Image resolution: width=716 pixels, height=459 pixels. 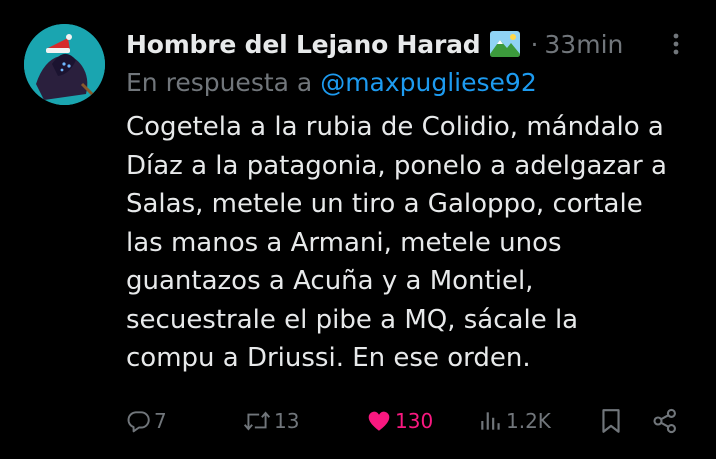 What do you see at coordinates (414, 421) in the screenshot?
I see `like-count: 130` at bounding box center [414, 421].